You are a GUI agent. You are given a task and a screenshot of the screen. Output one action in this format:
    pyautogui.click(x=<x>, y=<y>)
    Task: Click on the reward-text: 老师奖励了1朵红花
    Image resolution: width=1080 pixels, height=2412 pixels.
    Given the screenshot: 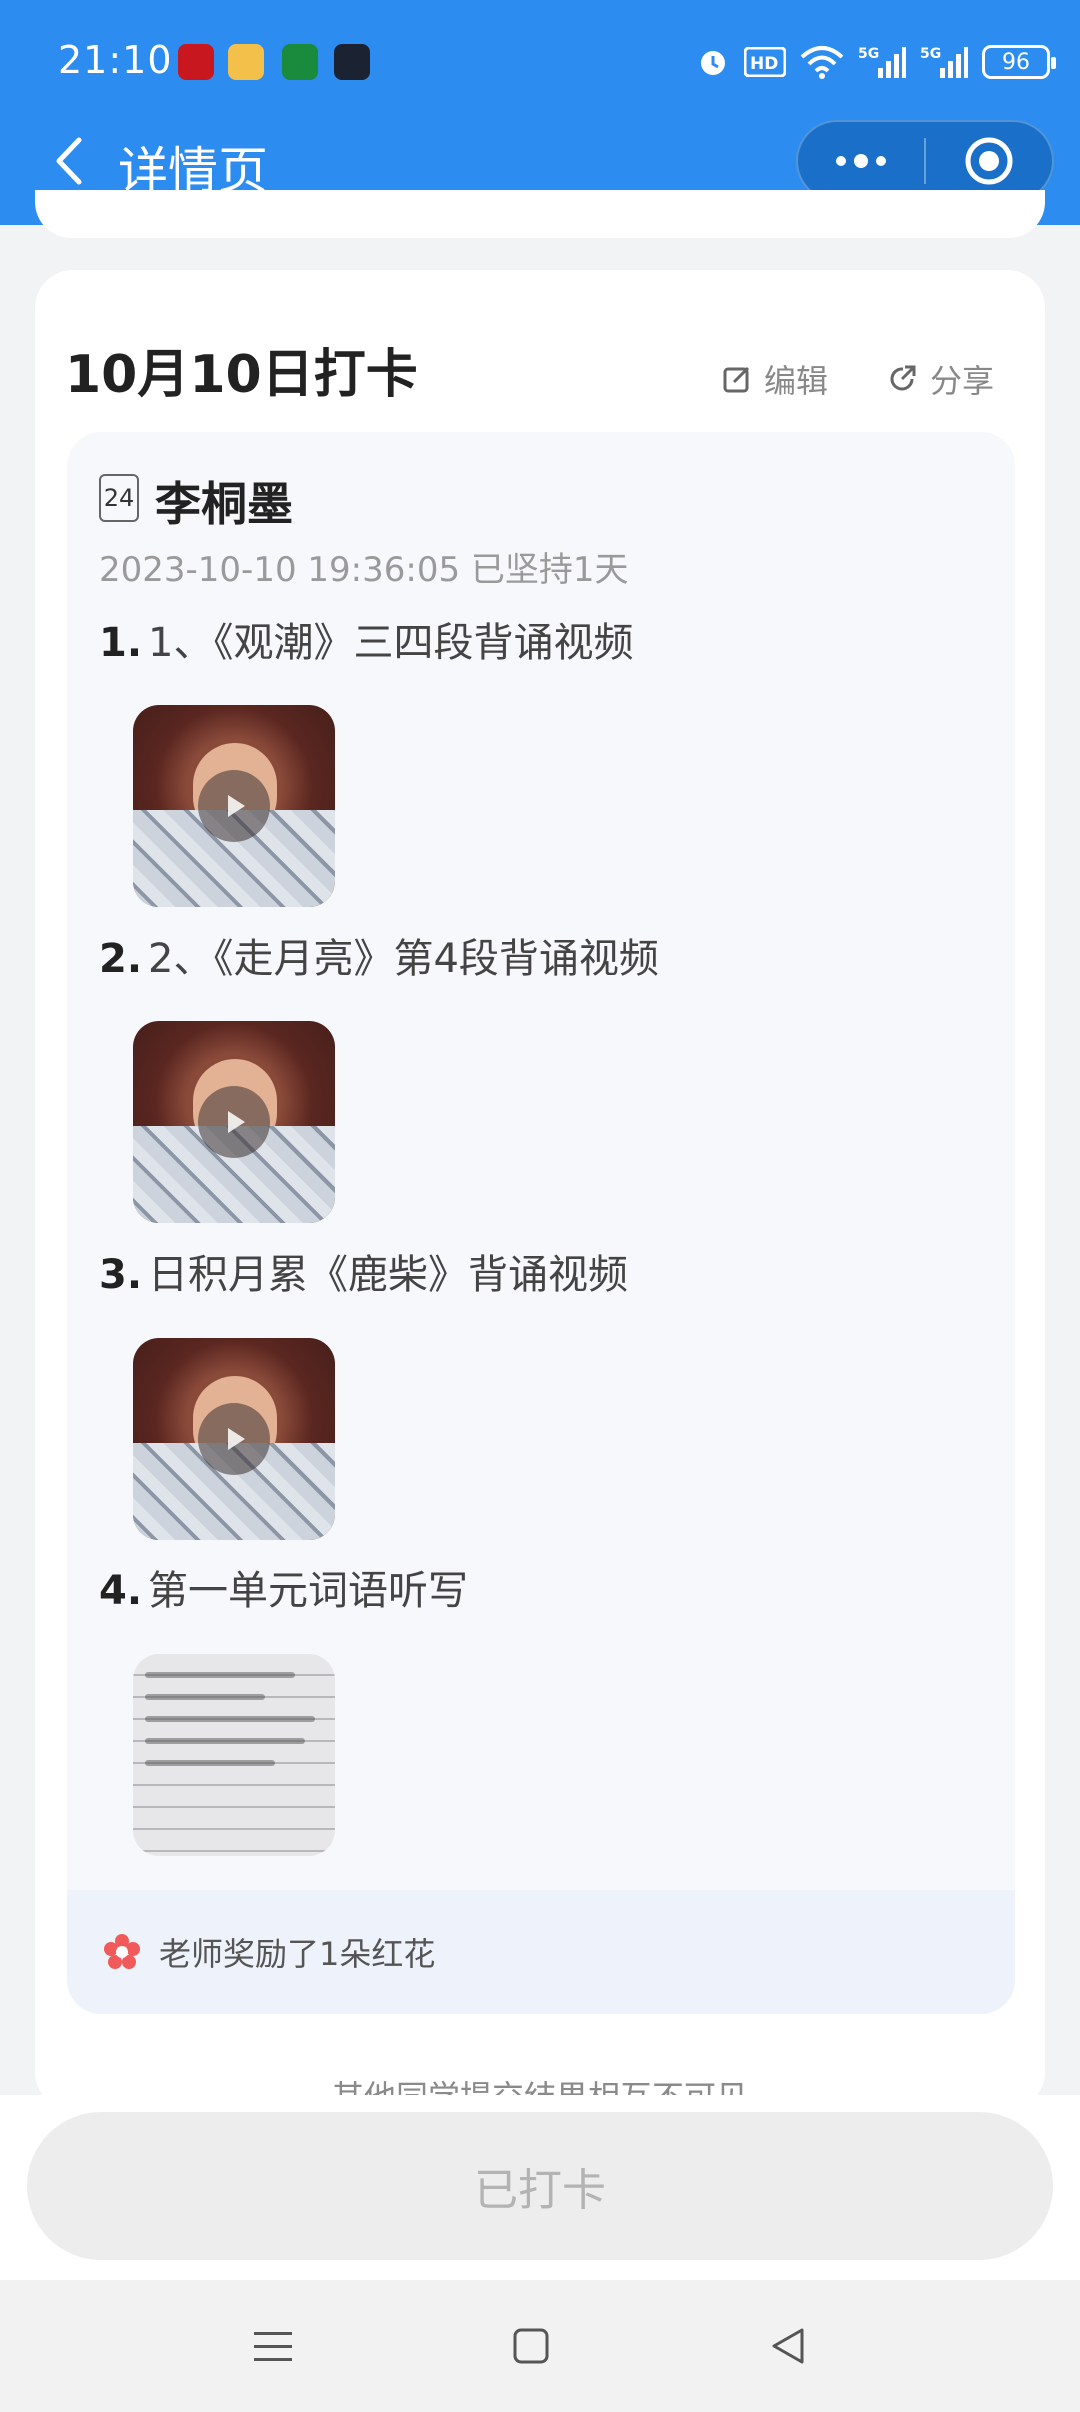 What is the action you would take?
    pyautogui.click(x=297, y=1954)
    